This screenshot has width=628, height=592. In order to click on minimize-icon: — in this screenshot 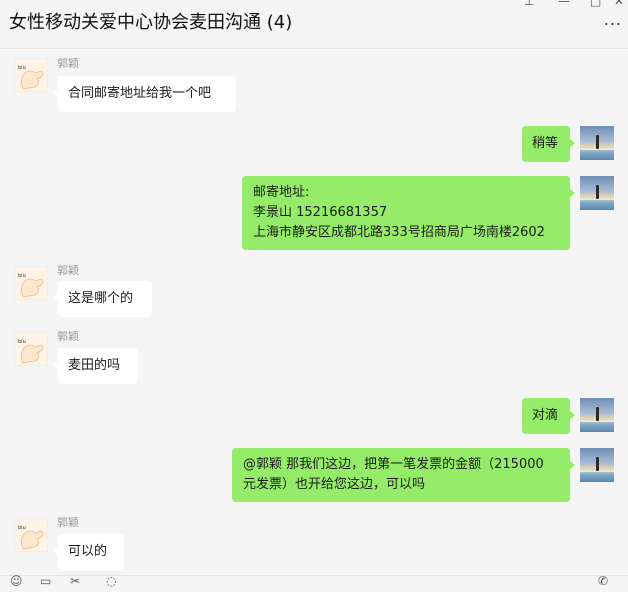, I will do `click(564, 4)`.